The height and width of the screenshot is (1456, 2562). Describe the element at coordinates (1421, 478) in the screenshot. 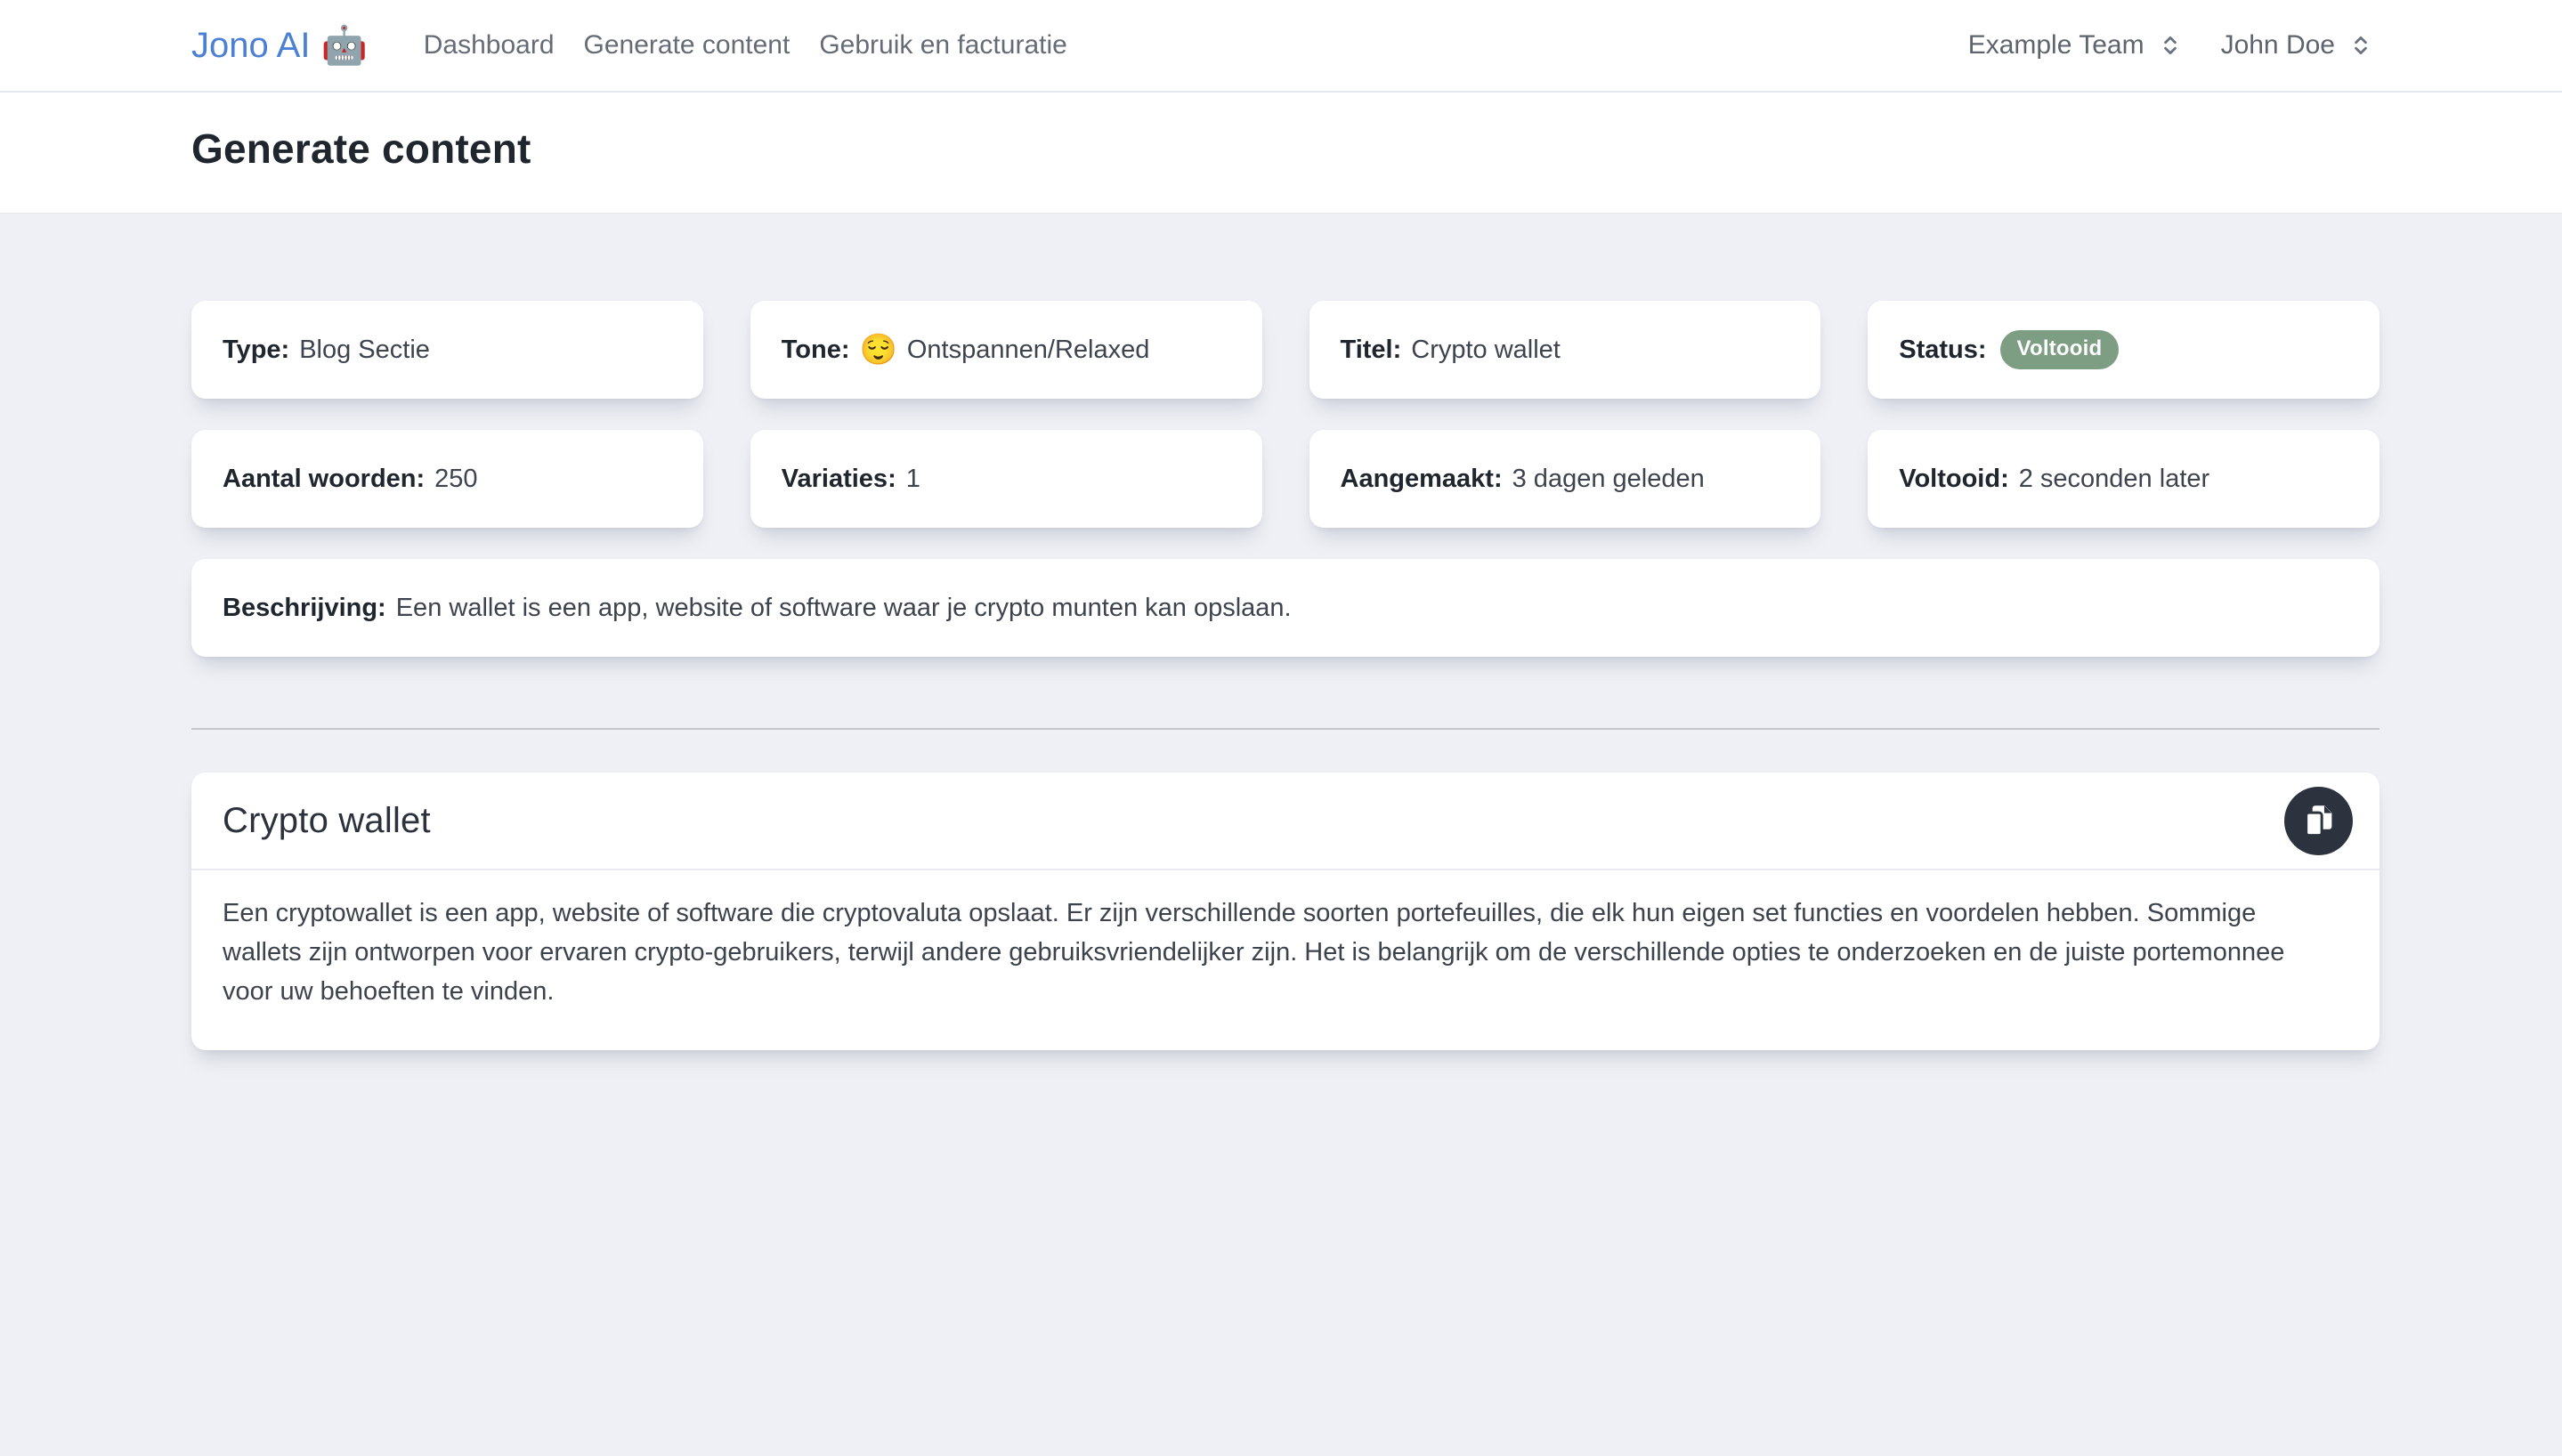

I see `detail-label: Aangemaakt:` at that location.